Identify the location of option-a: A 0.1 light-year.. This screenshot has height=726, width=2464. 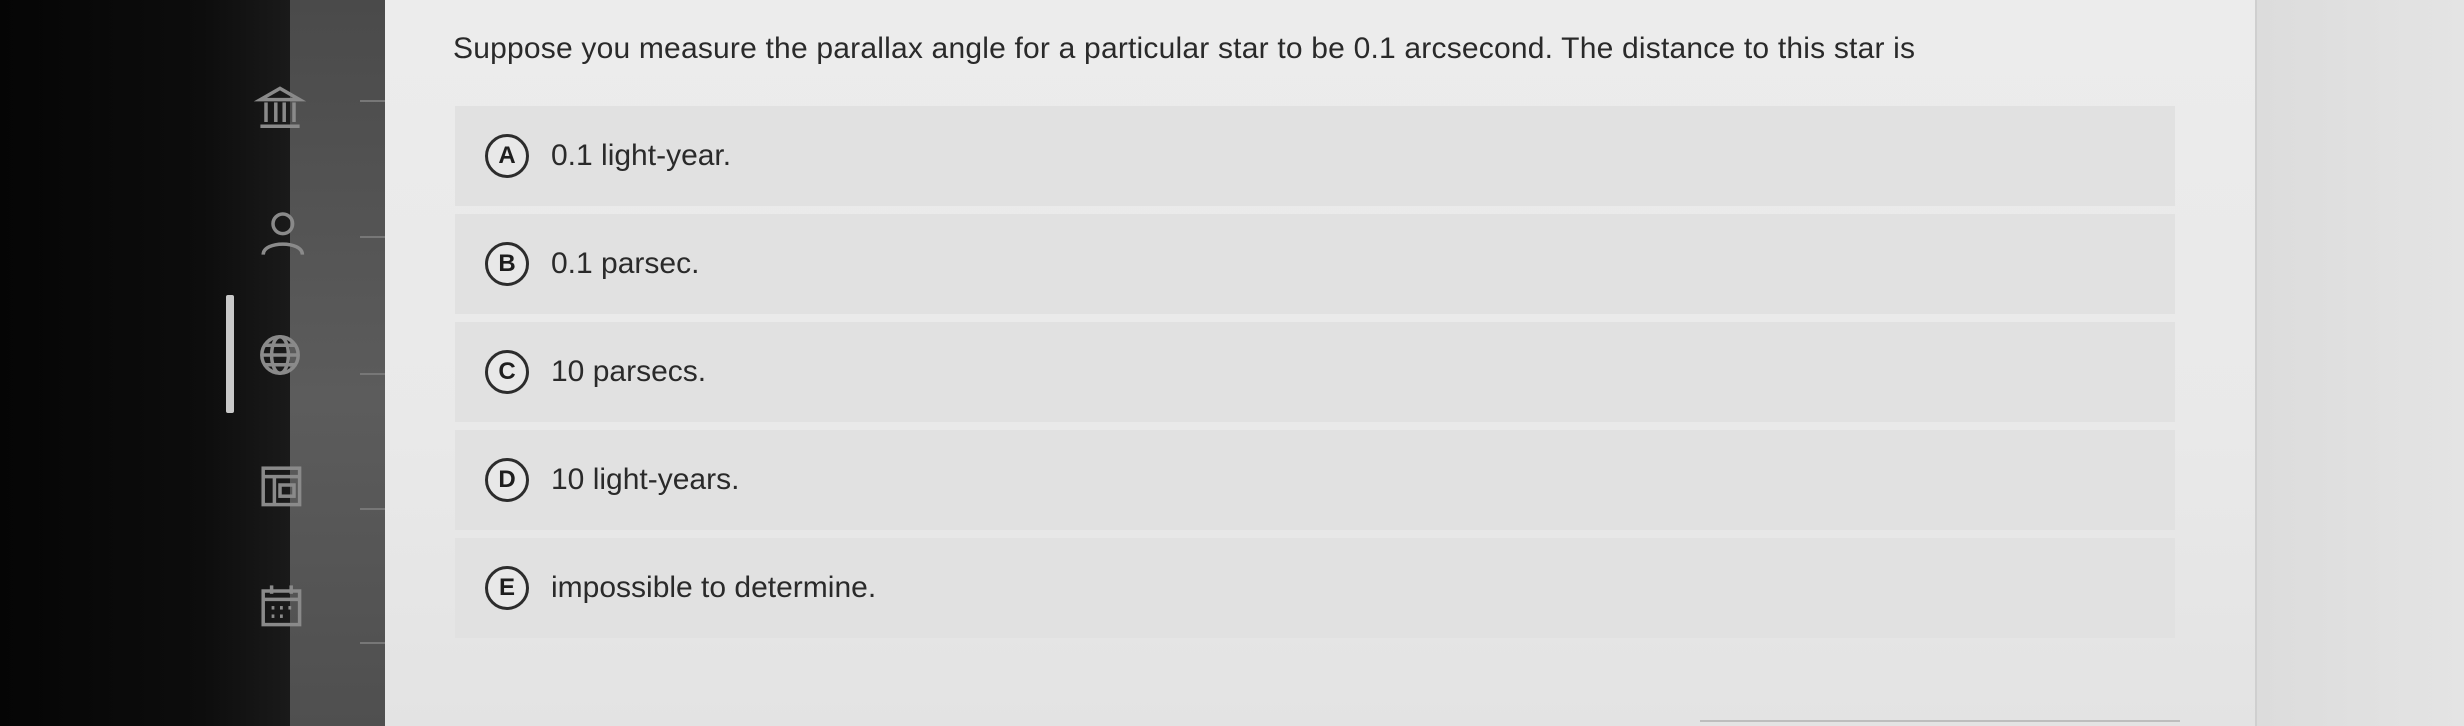
(1315, 156).